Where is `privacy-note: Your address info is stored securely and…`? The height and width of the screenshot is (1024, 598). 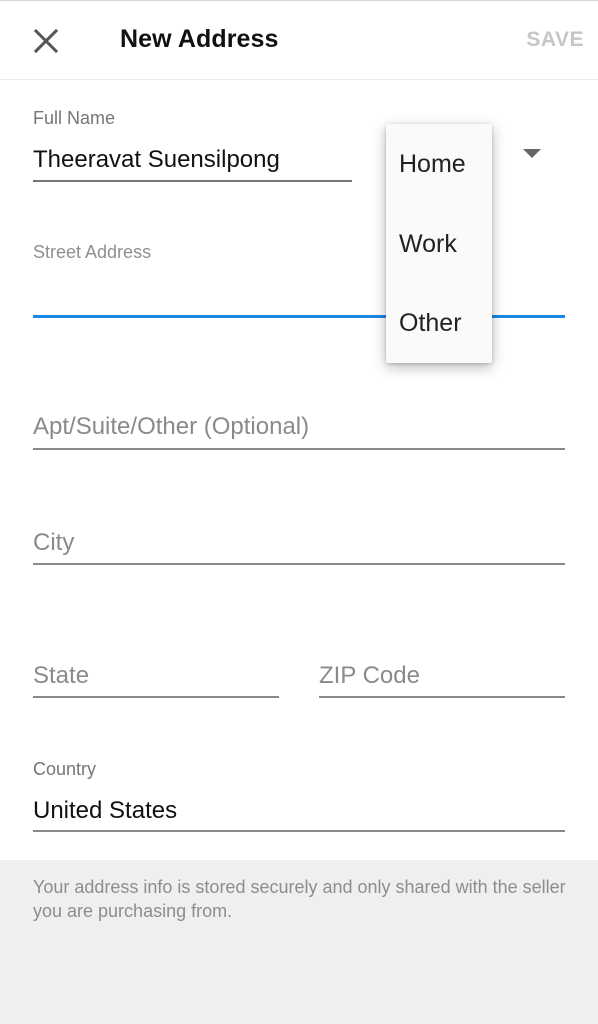 privacy-note: Your address info is stored securely and… is located at coordinates (299, 899).